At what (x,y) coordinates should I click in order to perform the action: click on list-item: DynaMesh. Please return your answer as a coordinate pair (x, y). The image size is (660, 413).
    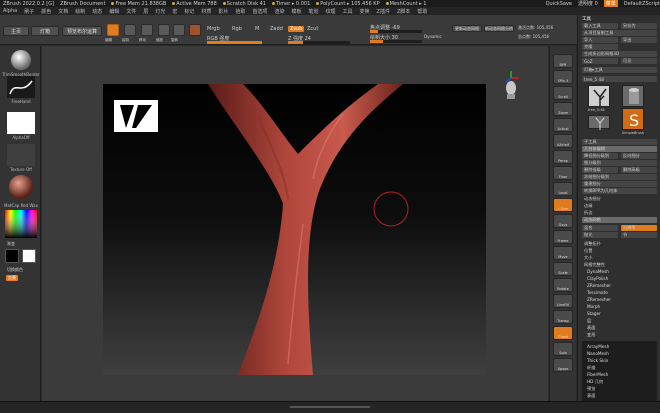
    Looking at the image, I should click on (598, 271).